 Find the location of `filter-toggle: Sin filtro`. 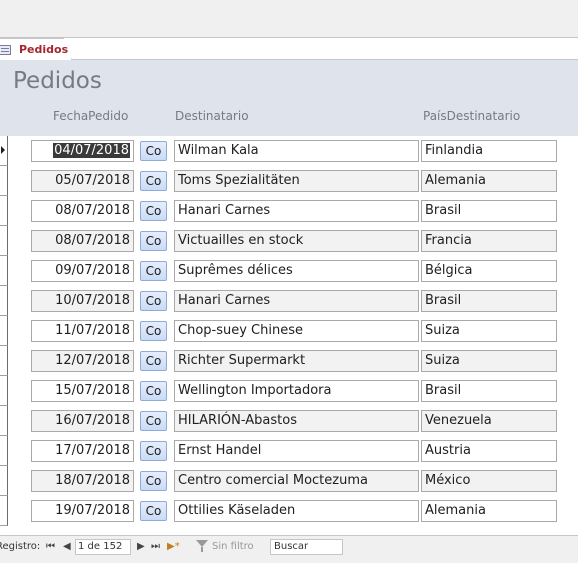

filter-toggle: Sin filtro is located at coordinates (233, 546).